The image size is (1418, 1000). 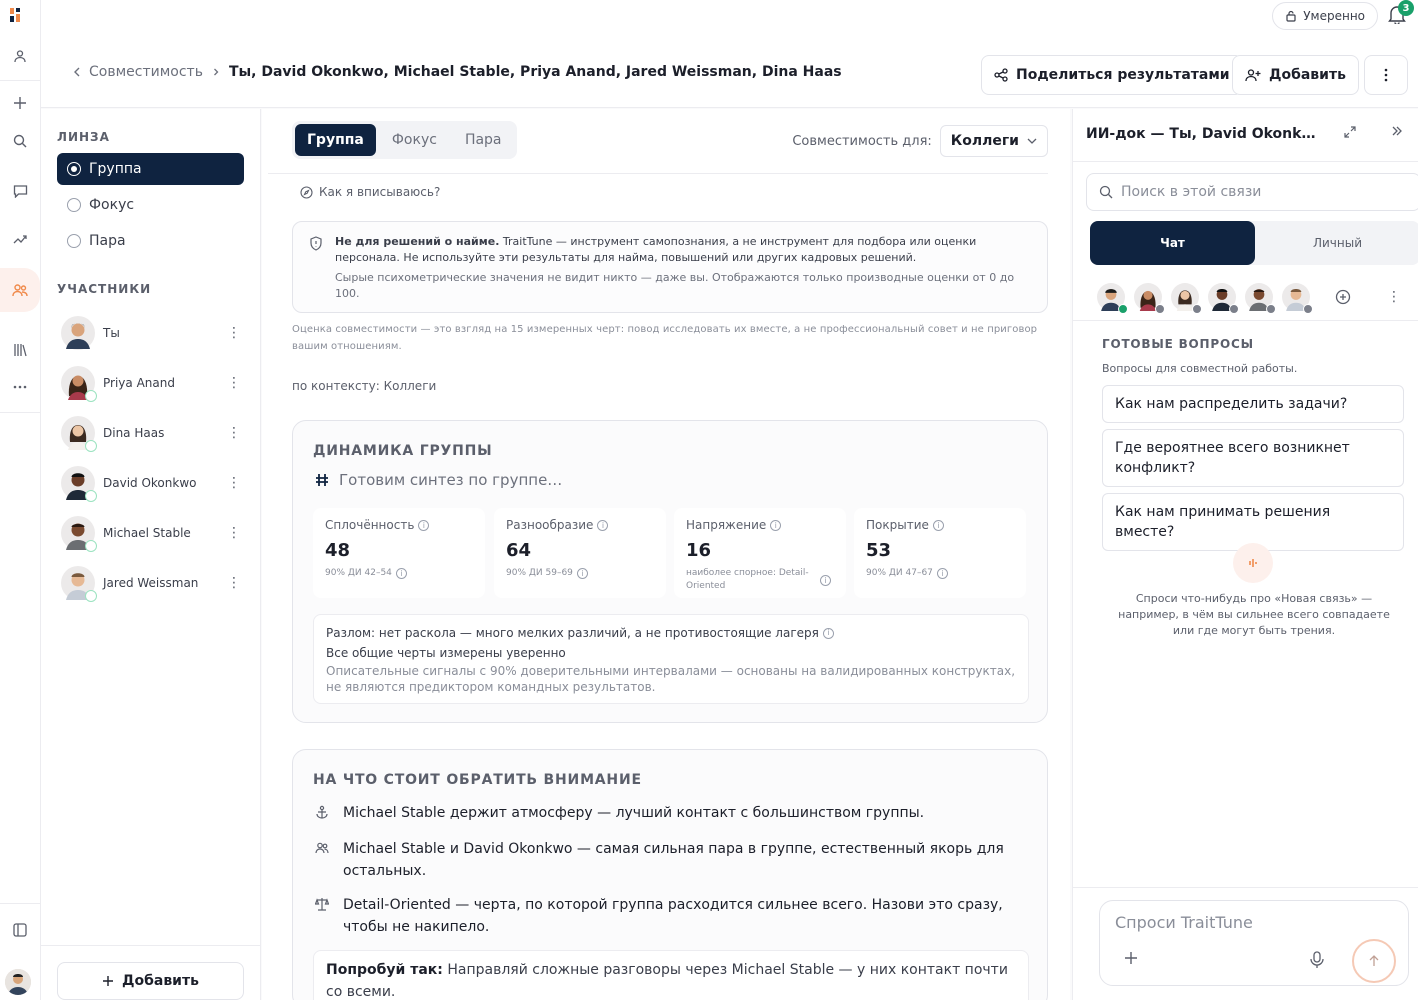 I want to click on panel-mode-switch: Чат Личный, so click(x=1254, y=243).